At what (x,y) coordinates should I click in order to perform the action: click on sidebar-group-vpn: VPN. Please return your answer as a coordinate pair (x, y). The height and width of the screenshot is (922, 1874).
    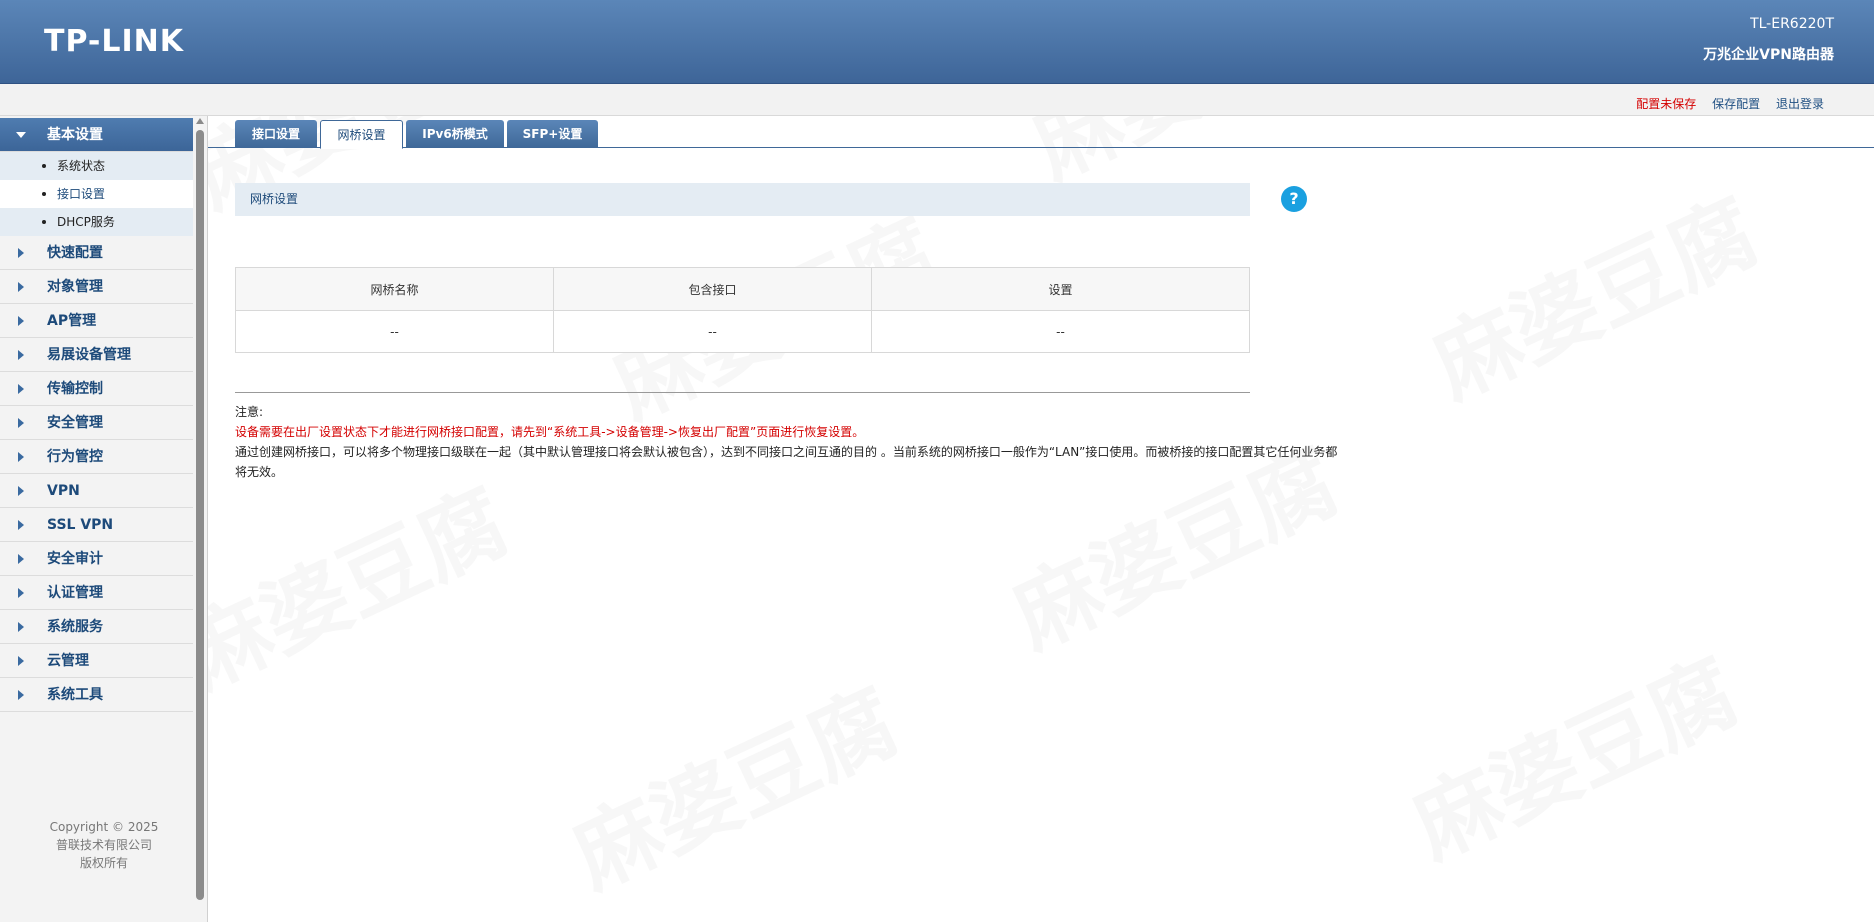
    Looking at the image, I should click on (96, 491).